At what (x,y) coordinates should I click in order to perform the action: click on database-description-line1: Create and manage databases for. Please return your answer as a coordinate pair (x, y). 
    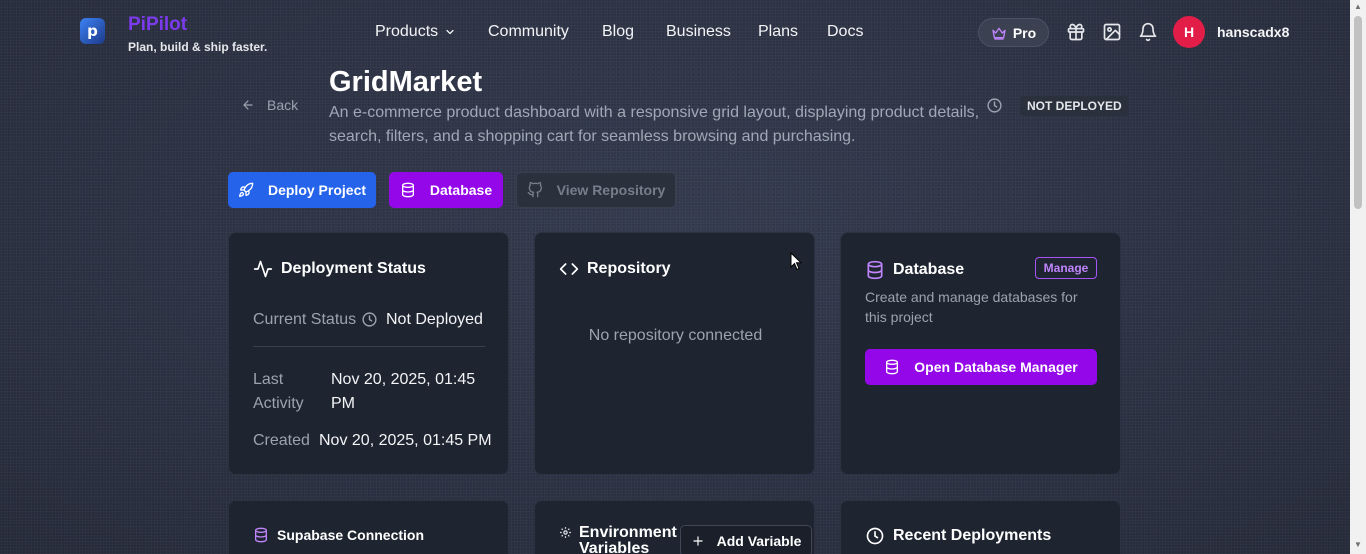
    Looking at the image, I should click on (971, 297).